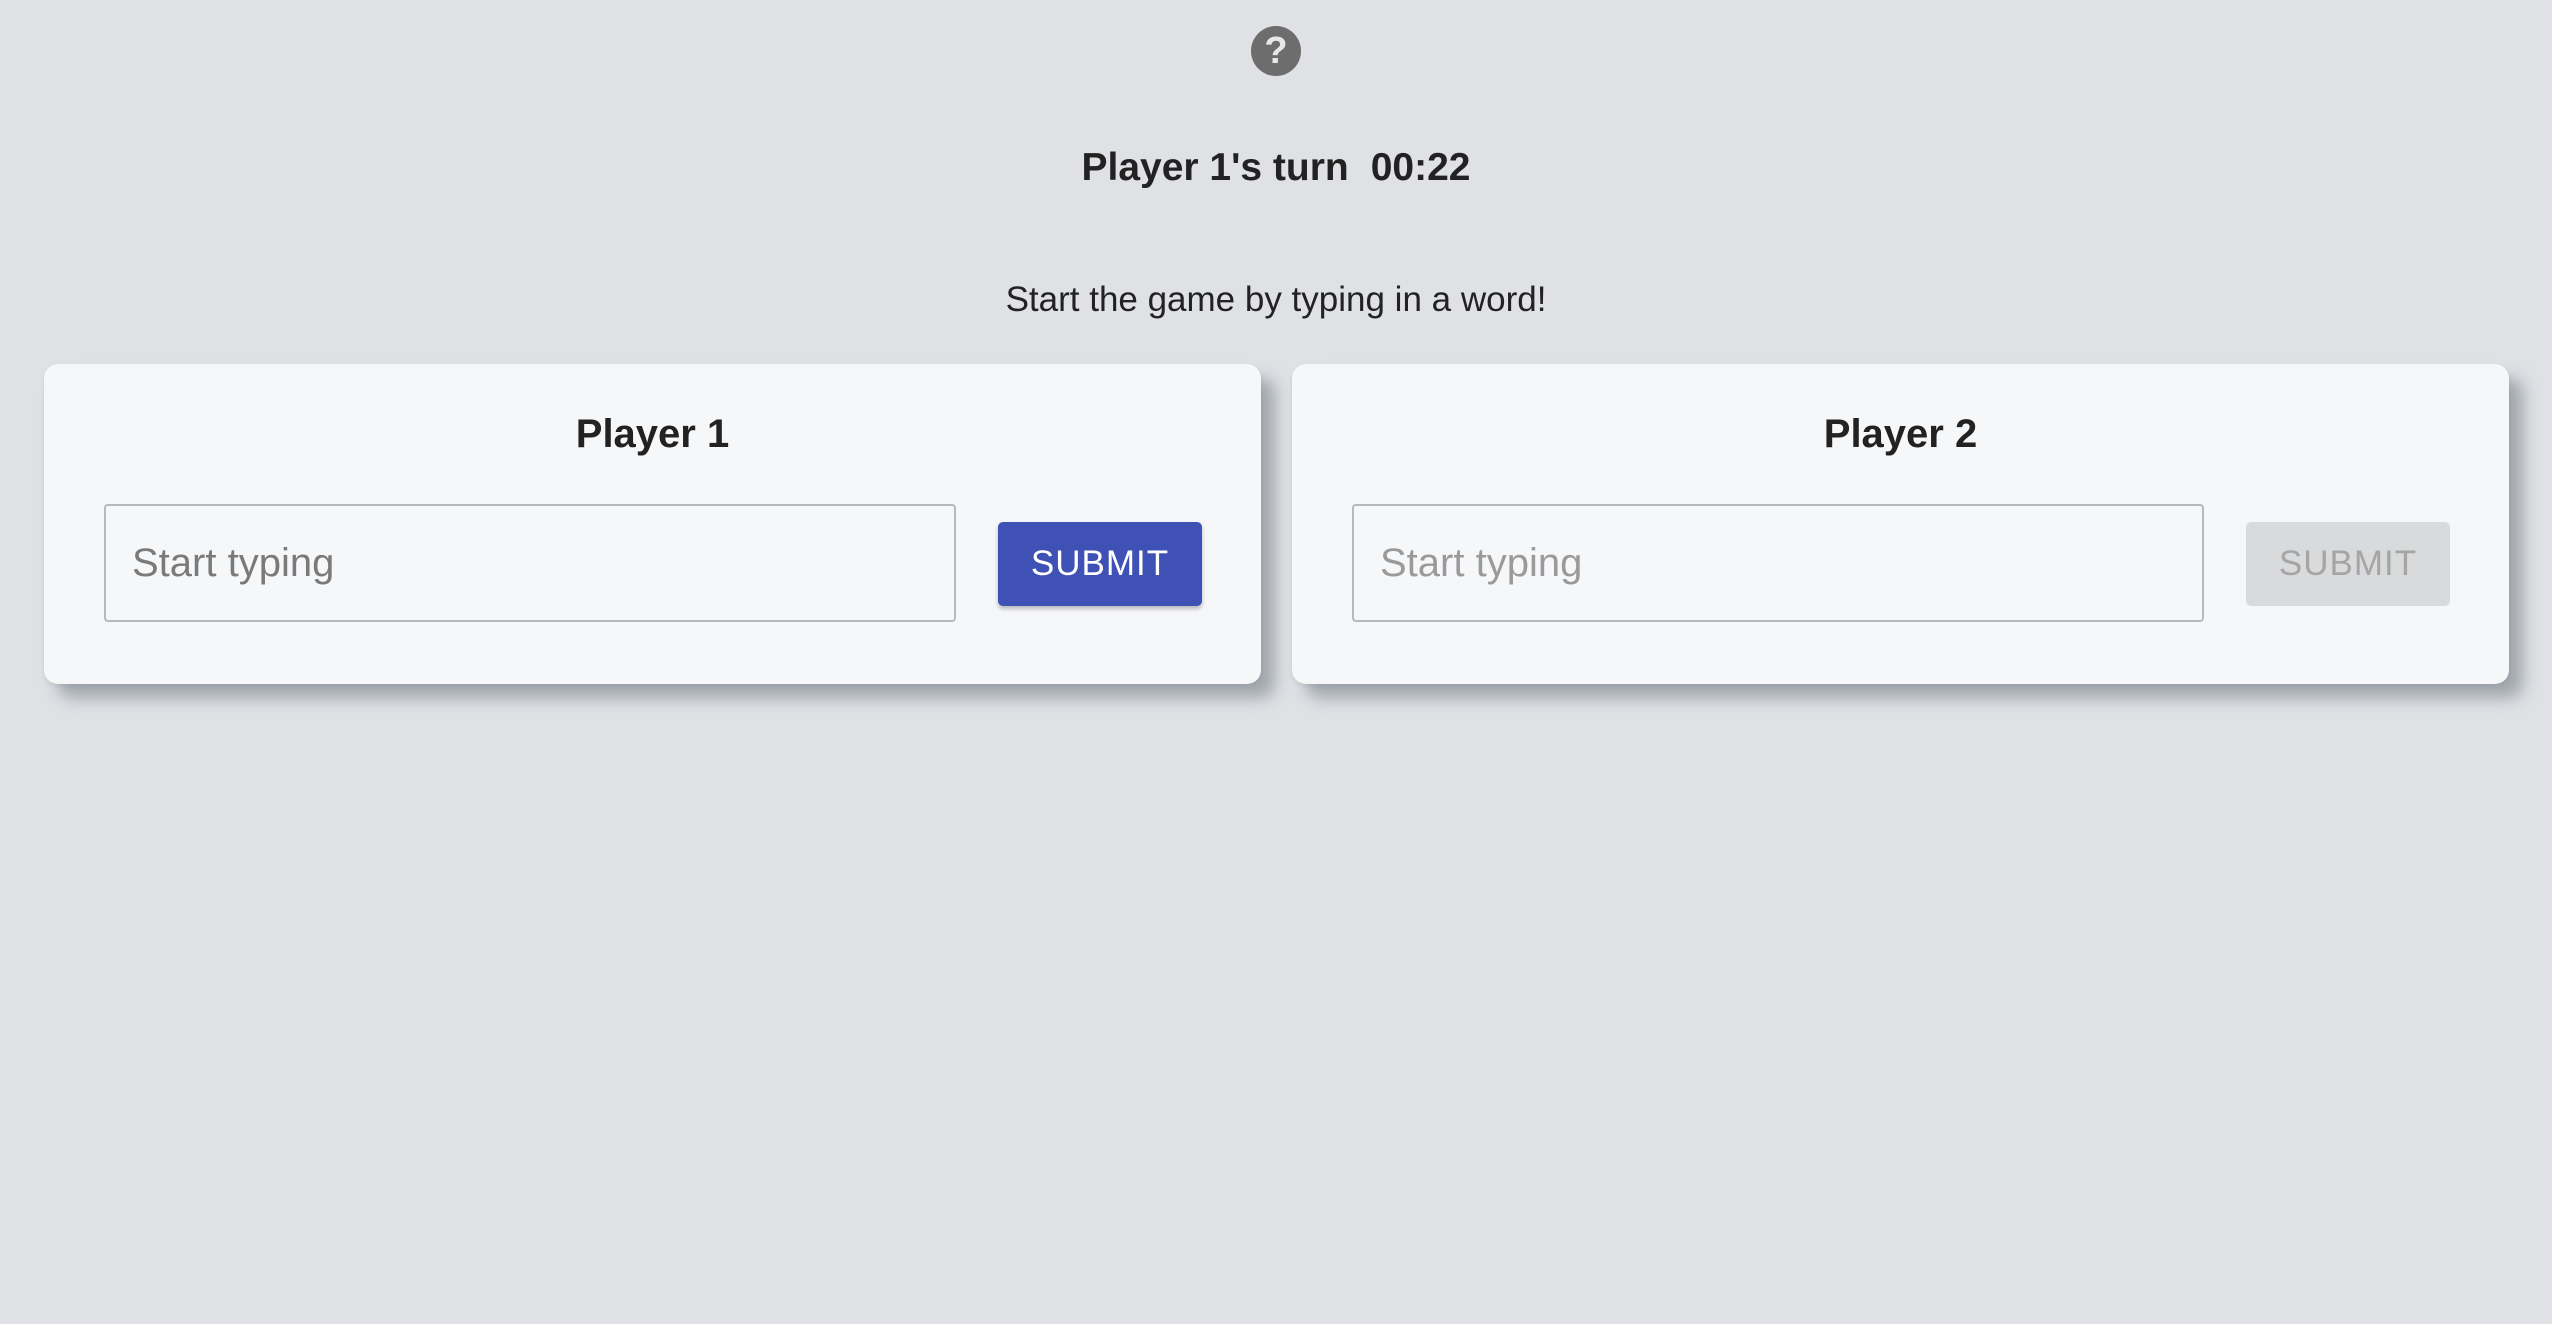 The width and height of the screenshot is (2552, 1324). I want to click on turn-text: Player 1's turn, so click(1215, 167).